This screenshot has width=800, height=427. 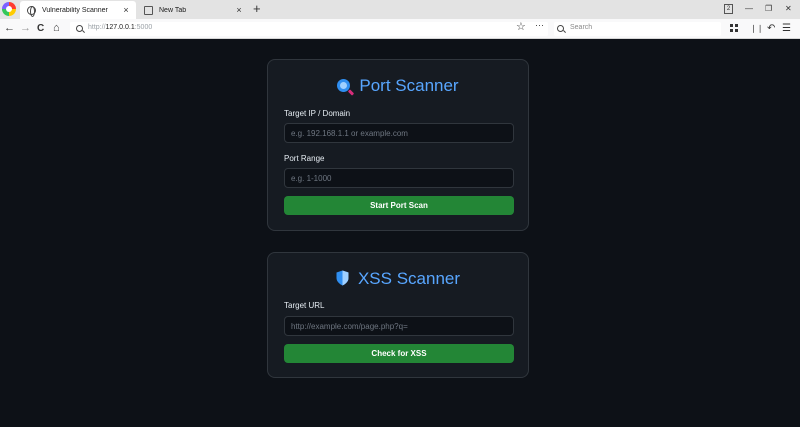 I want to click on target-url-label: Target URL, so click(x=304, y=305).